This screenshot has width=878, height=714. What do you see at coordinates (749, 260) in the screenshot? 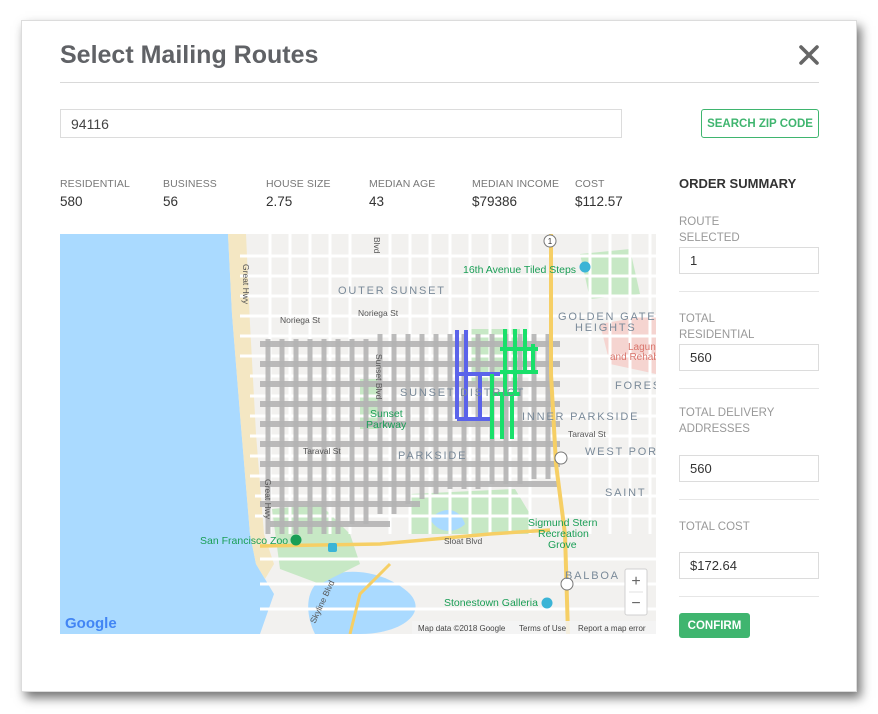
I see `route-selected-field` at bounding box center [749, 260].